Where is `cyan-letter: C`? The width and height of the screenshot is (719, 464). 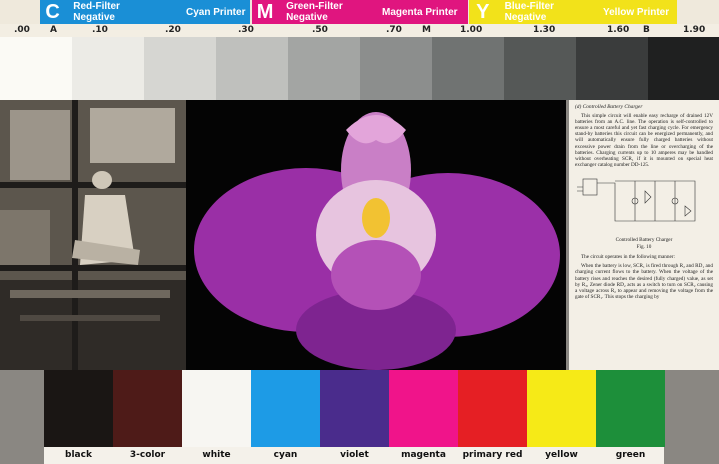 cyan-letter: C is located at coordinates (52, 11).